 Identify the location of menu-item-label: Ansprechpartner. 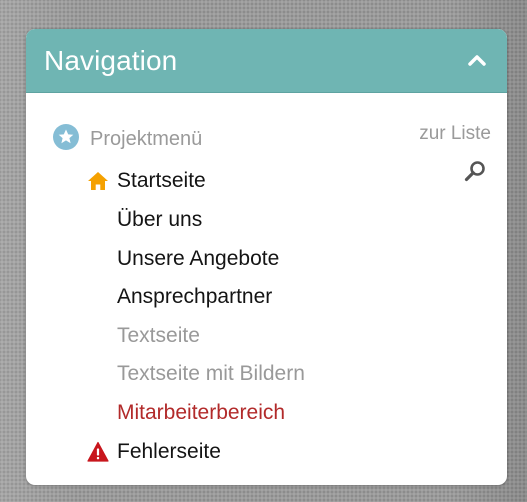
(195, 296).